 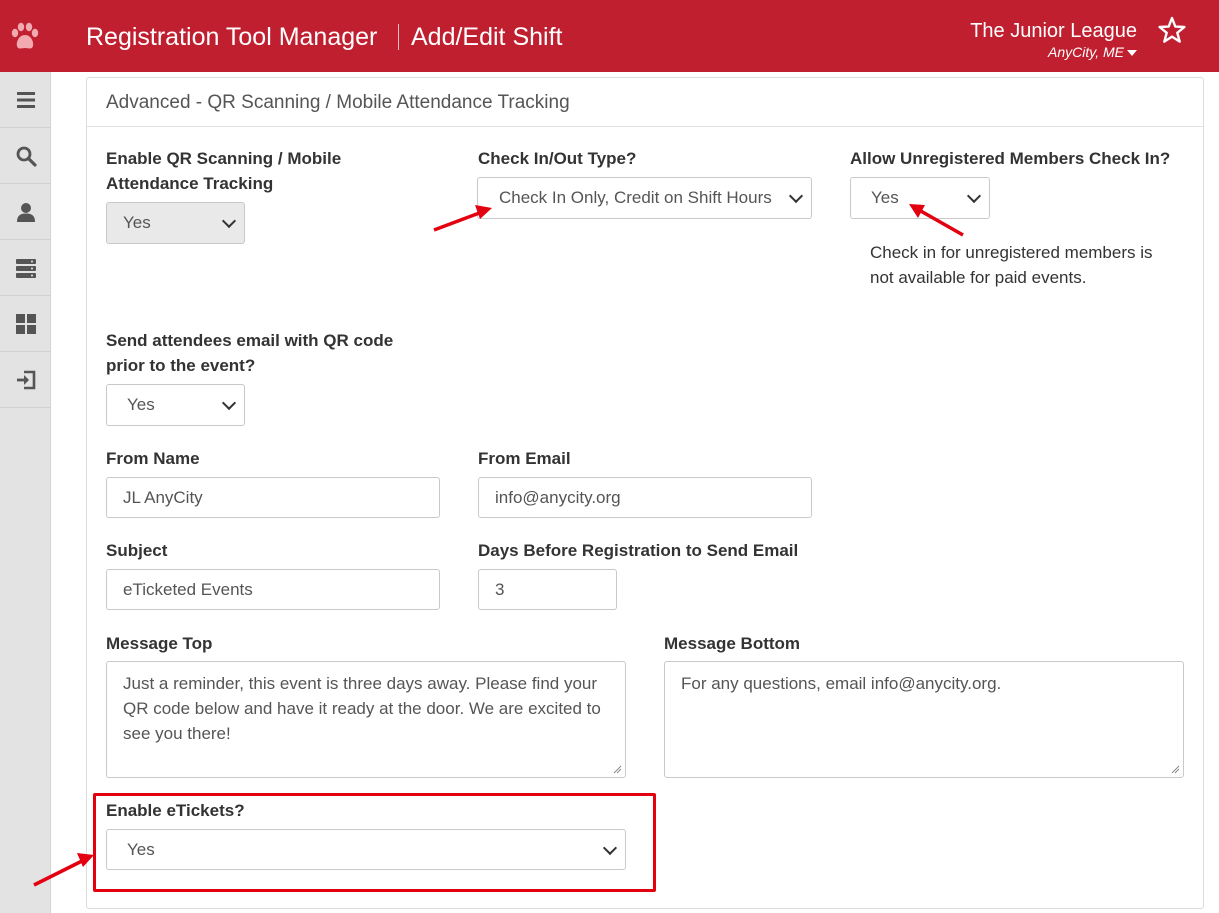 What do you see at coordinates (25, 492) in the screenshot?
I see `sidebar` at bounding box center [25, 492].